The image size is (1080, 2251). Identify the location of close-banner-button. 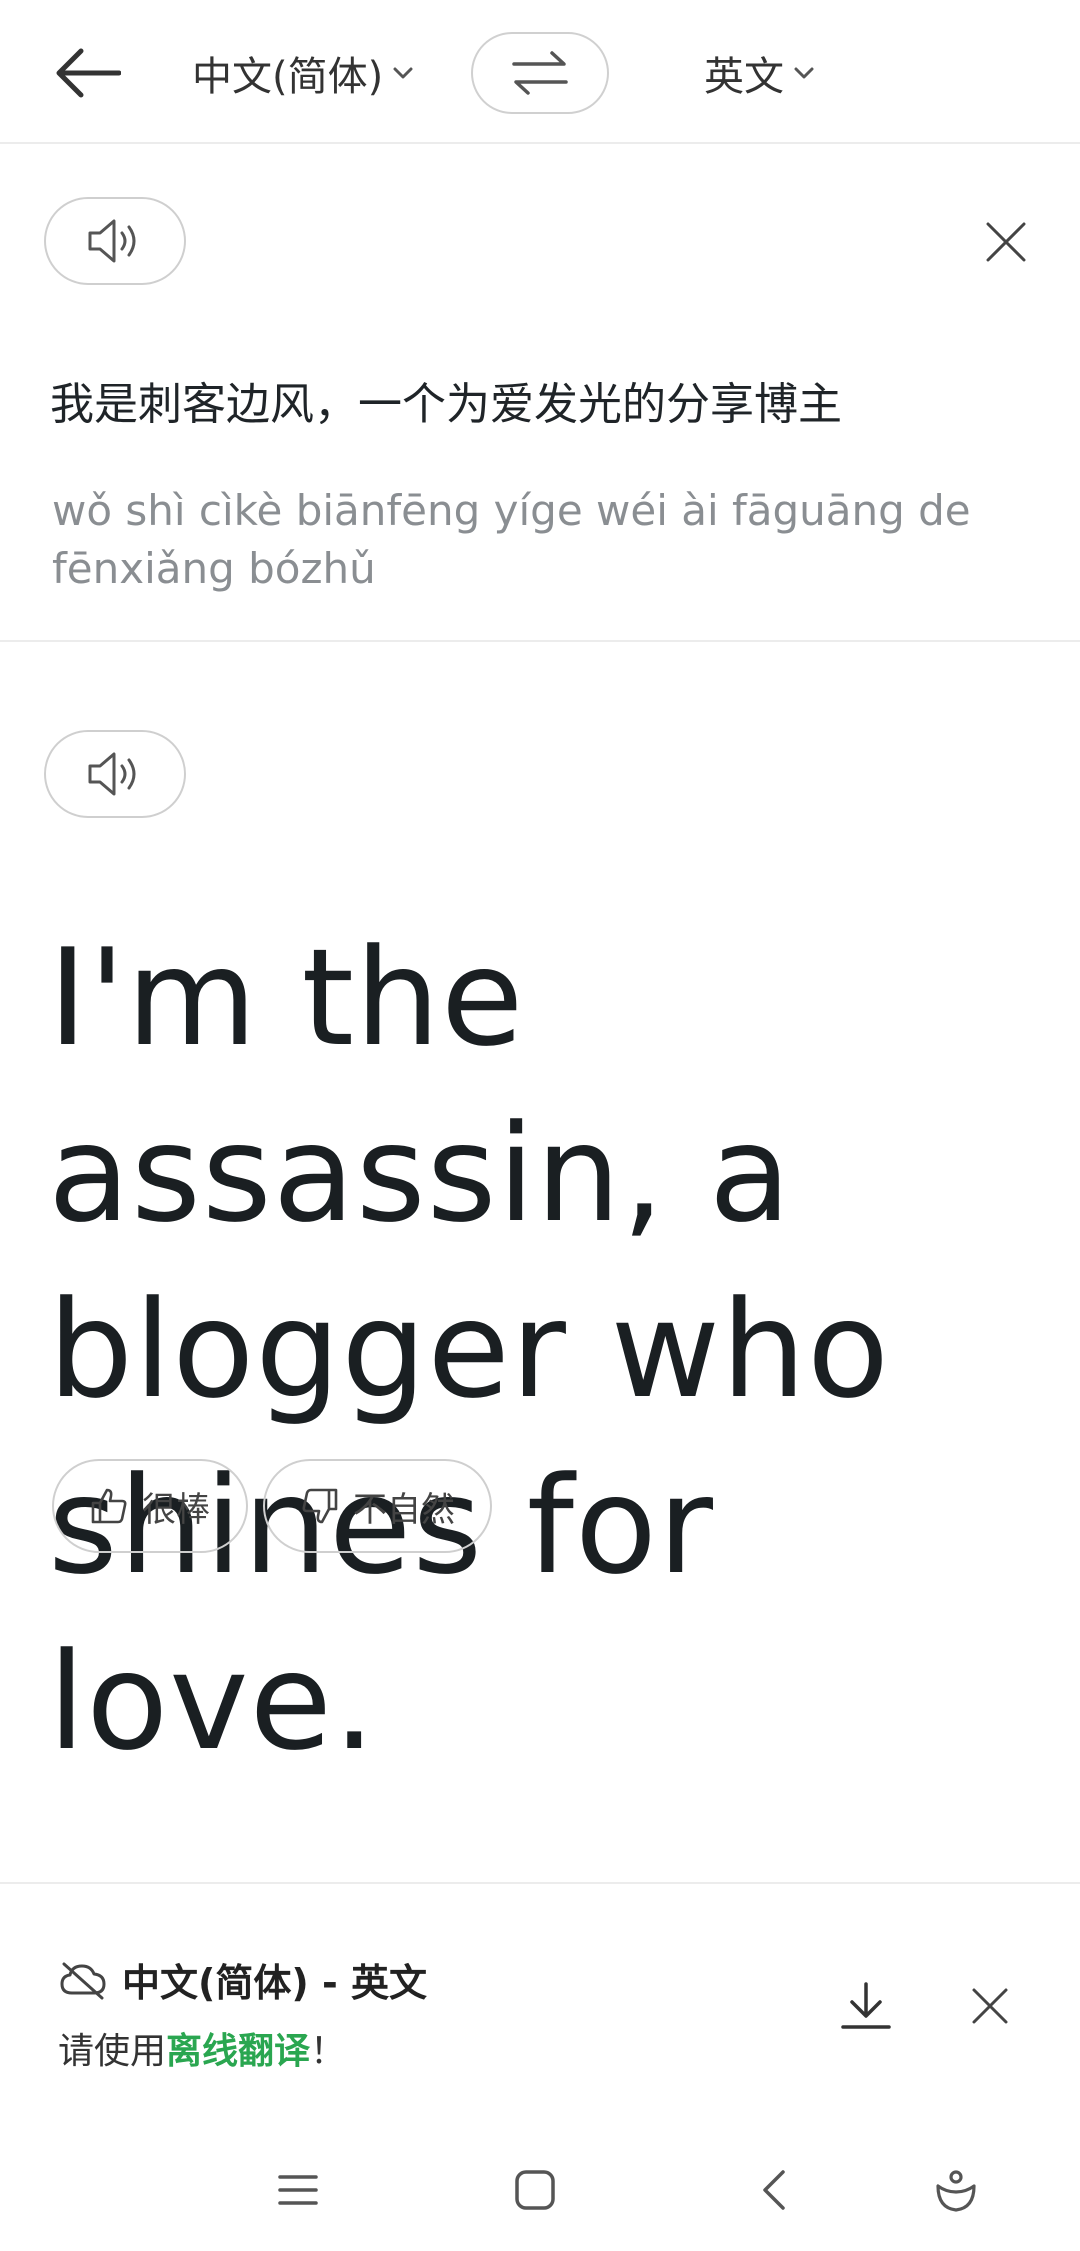
(990, 2006).